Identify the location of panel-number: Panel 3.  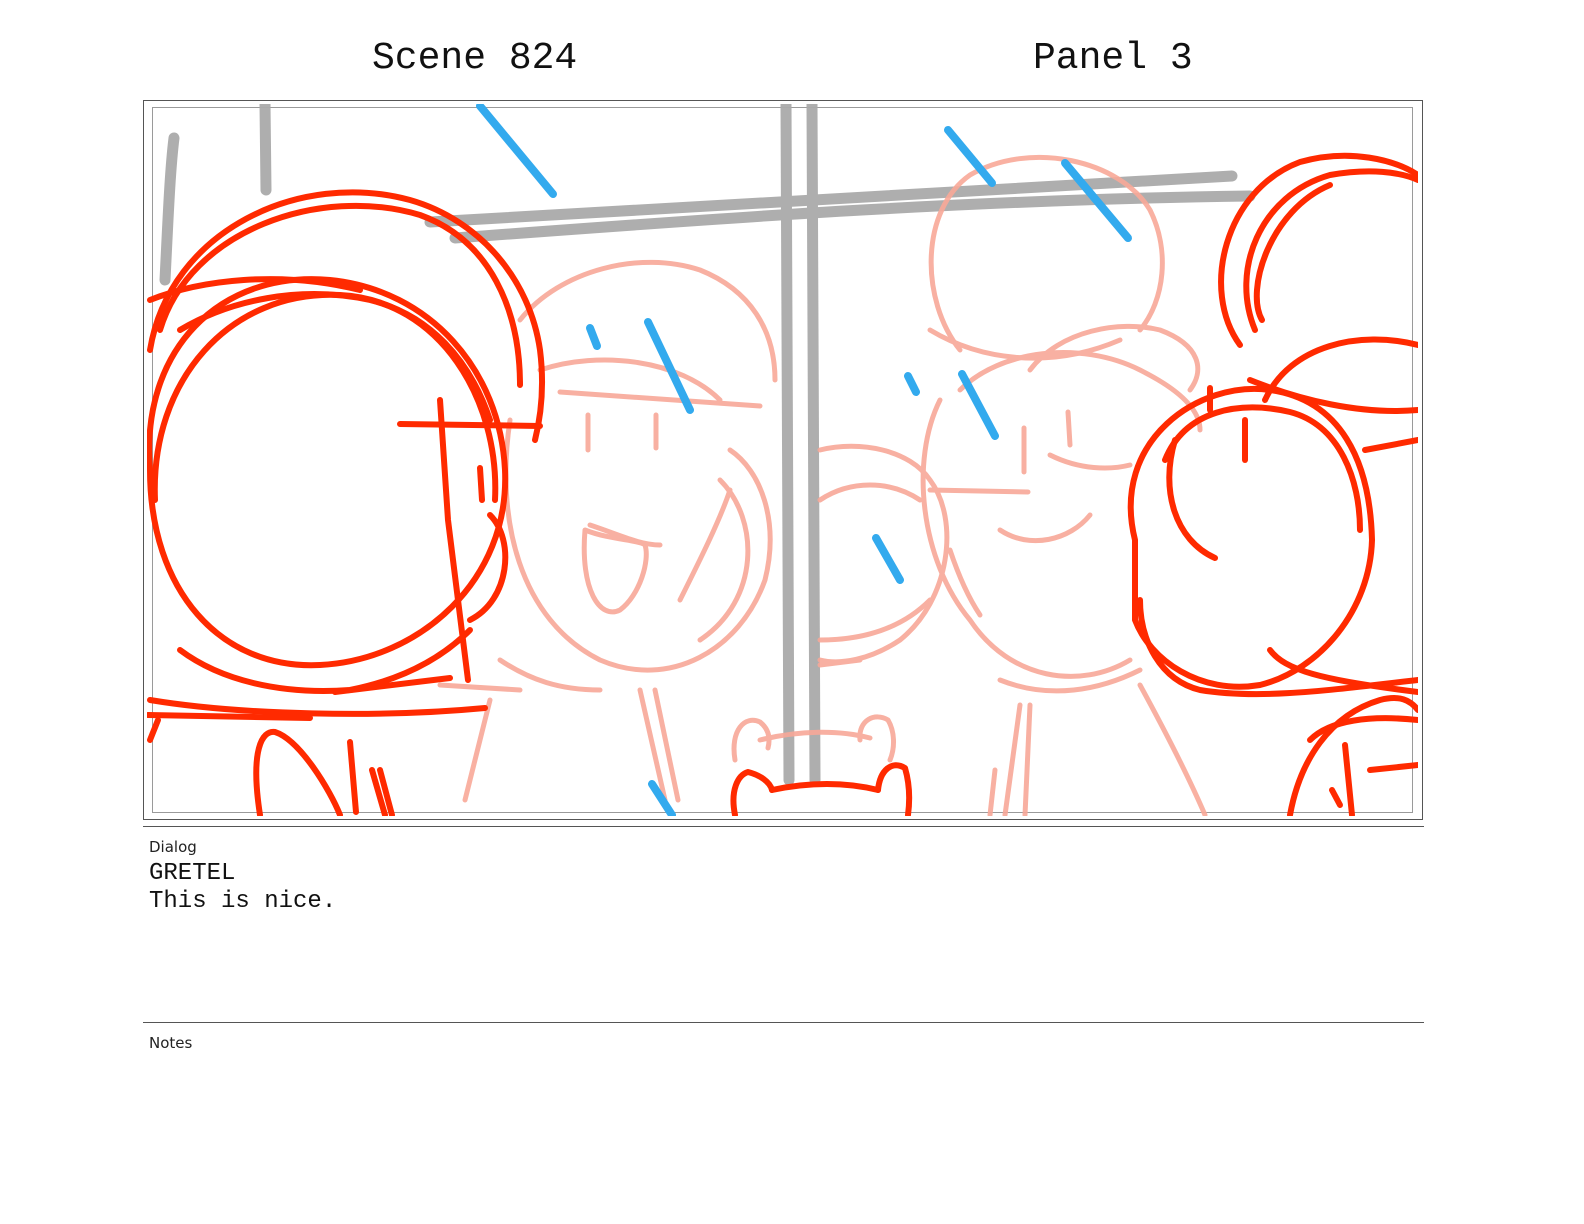
(1113, 58).